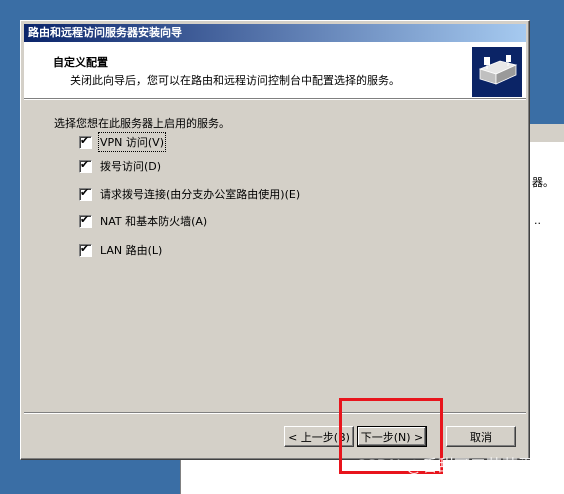 The image size is (564, 494). What do you see at coordinates (200, 194) in the screenshot?
I see `checkbox-label-demand-dial: 请求拨号连接(由分支办公室路由使用)(E)` at bounding box center [200, 194].